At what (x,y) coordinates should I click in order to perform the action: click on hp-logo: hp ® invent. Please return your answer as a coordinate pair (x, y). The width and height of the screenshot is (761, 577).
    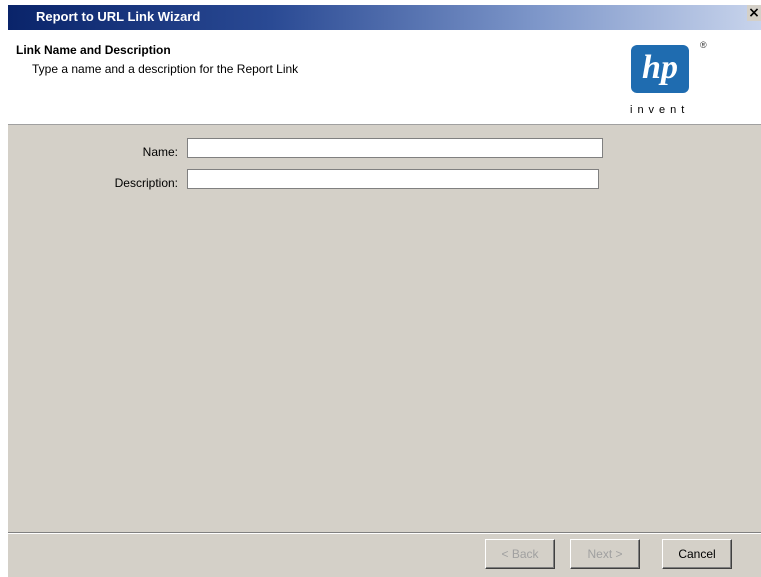
    Looking at the image, I should click on (686, 78).